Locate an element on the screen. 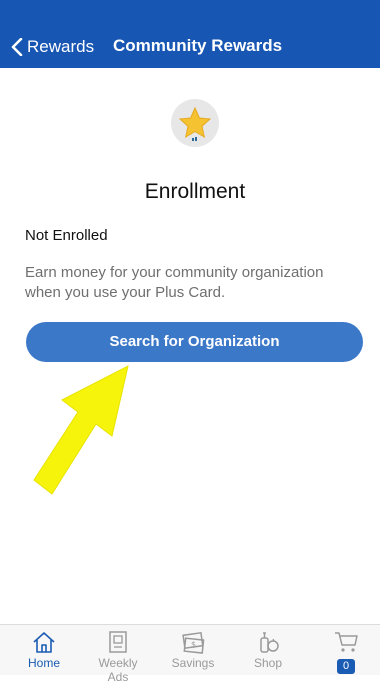 The width and height of the screenshot is (380, 684). app-header: Rewards Community Rewards is located at coordinates (190, 34).